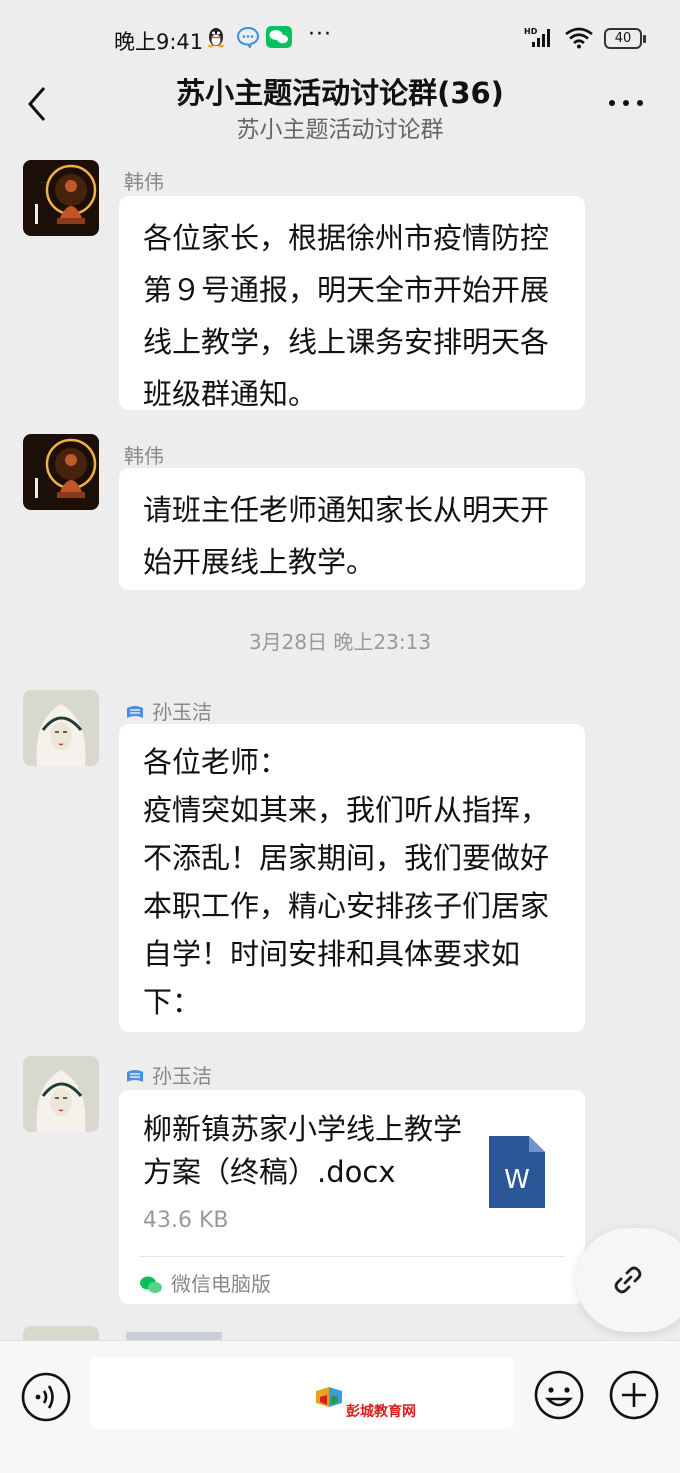  What do you see at coordinates (174, 1336) in the screenshot?
I see `sender-name` at bounding box center [174, 1336].